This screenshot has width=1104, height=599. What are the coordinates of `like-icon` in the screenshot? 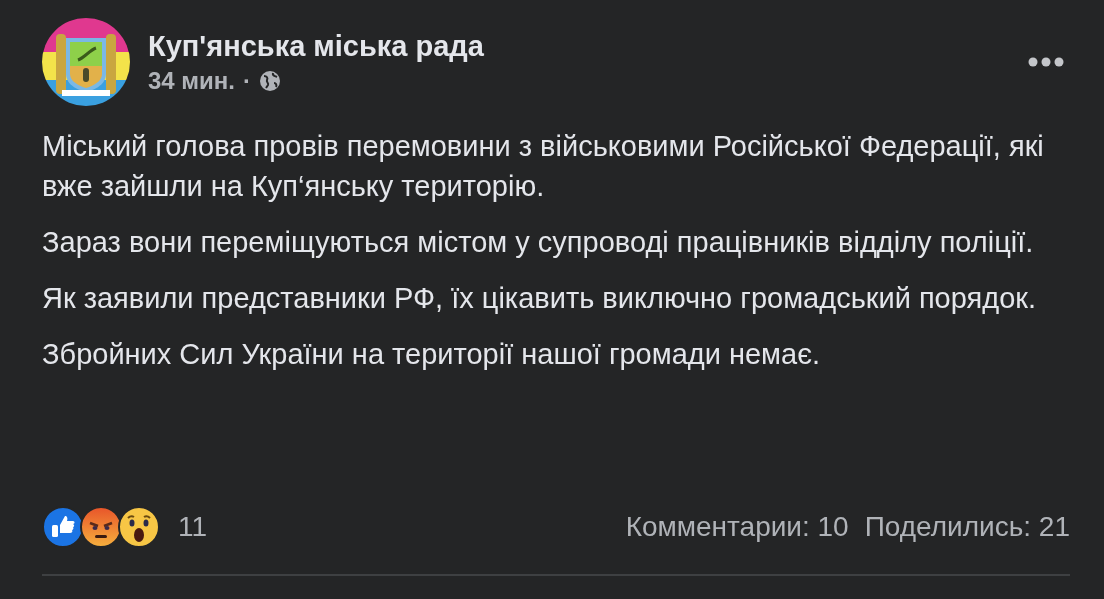 It's located at (63, 527).